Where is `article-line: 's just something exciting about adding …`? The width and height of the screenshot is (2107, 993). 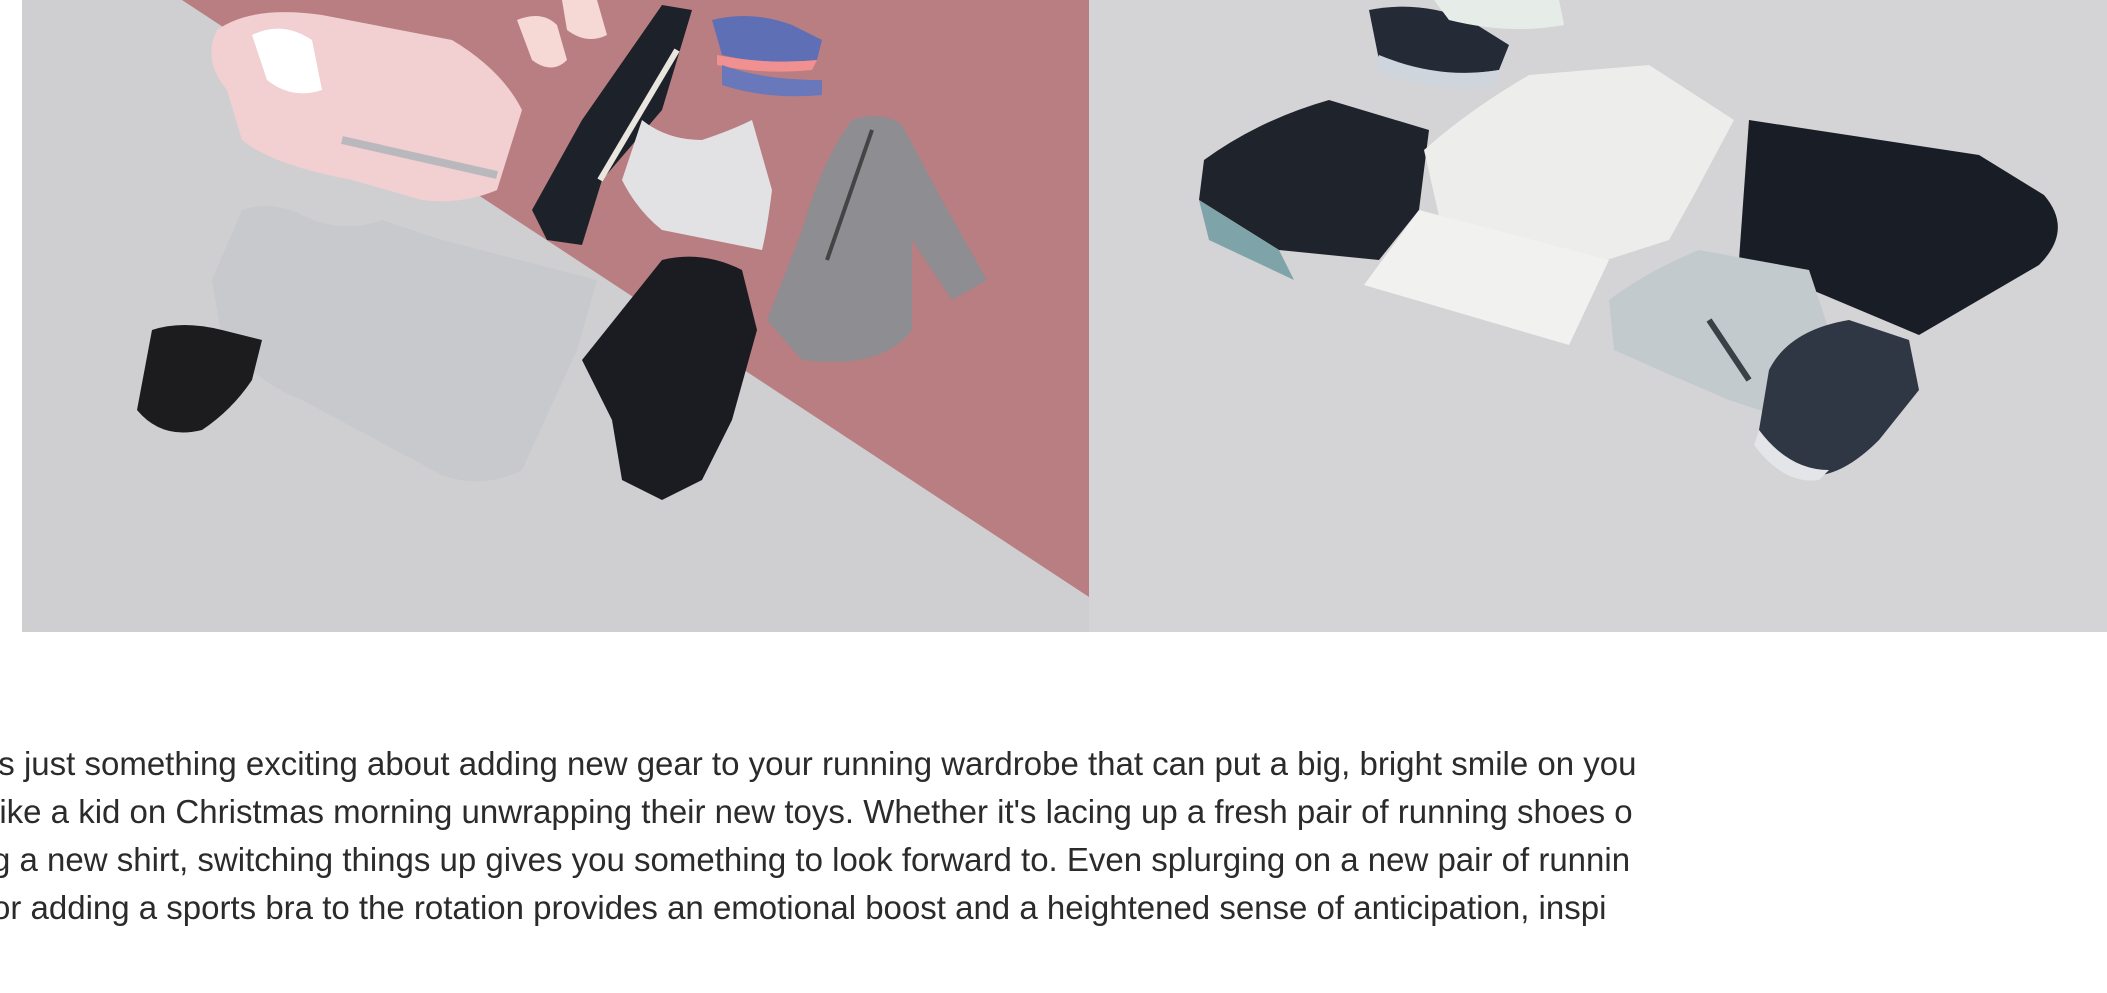 article-line: 's just something exciting about adding … is located at coordinates (818, 763).